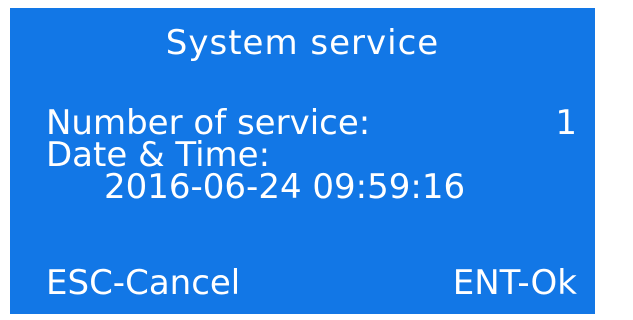 The image size is (633, 320). Describe the element at coordinates (285, 187) in the screenshot. I see `datetime-value: 2016-06-24 09:59:16` at that location.